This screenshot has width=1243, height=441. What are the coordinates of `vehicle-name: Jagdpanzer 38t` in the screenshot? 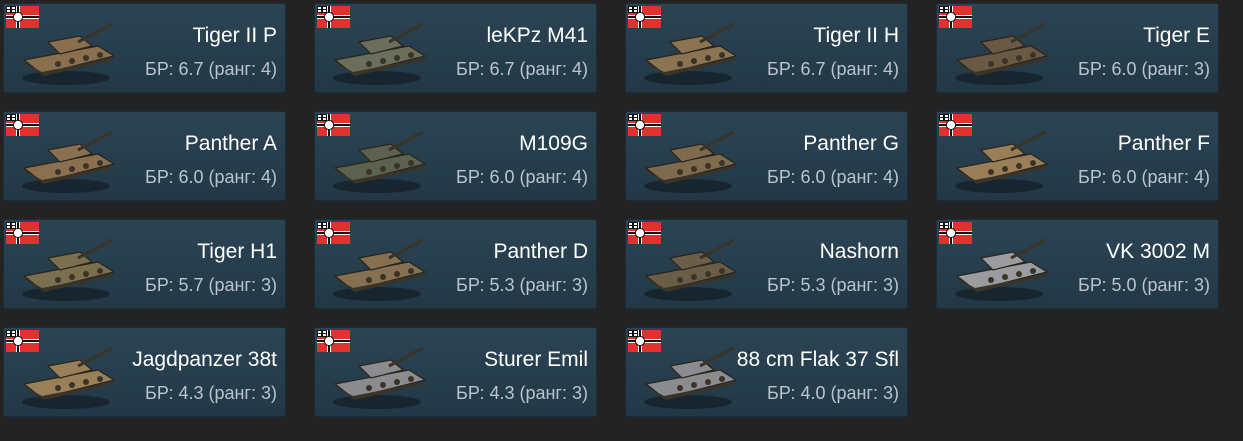 It's located at (204, 359).